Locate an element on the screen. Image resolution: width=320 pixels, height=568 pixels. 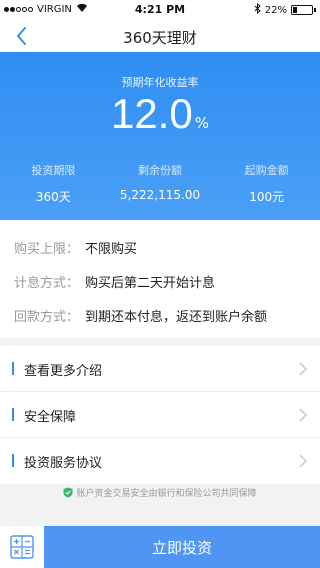
link-label: 查看更多介绍 is located at coordinates (63, 371).